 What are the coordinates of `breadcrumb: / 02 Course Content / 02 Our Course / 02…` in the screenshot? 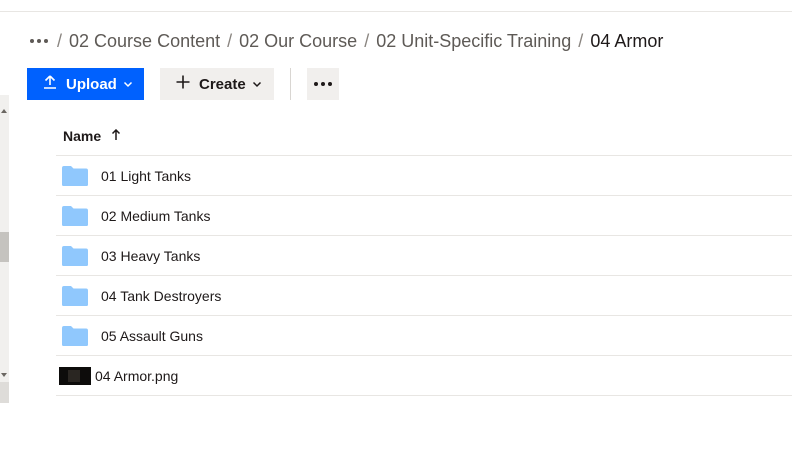 It's located at (350, 41).